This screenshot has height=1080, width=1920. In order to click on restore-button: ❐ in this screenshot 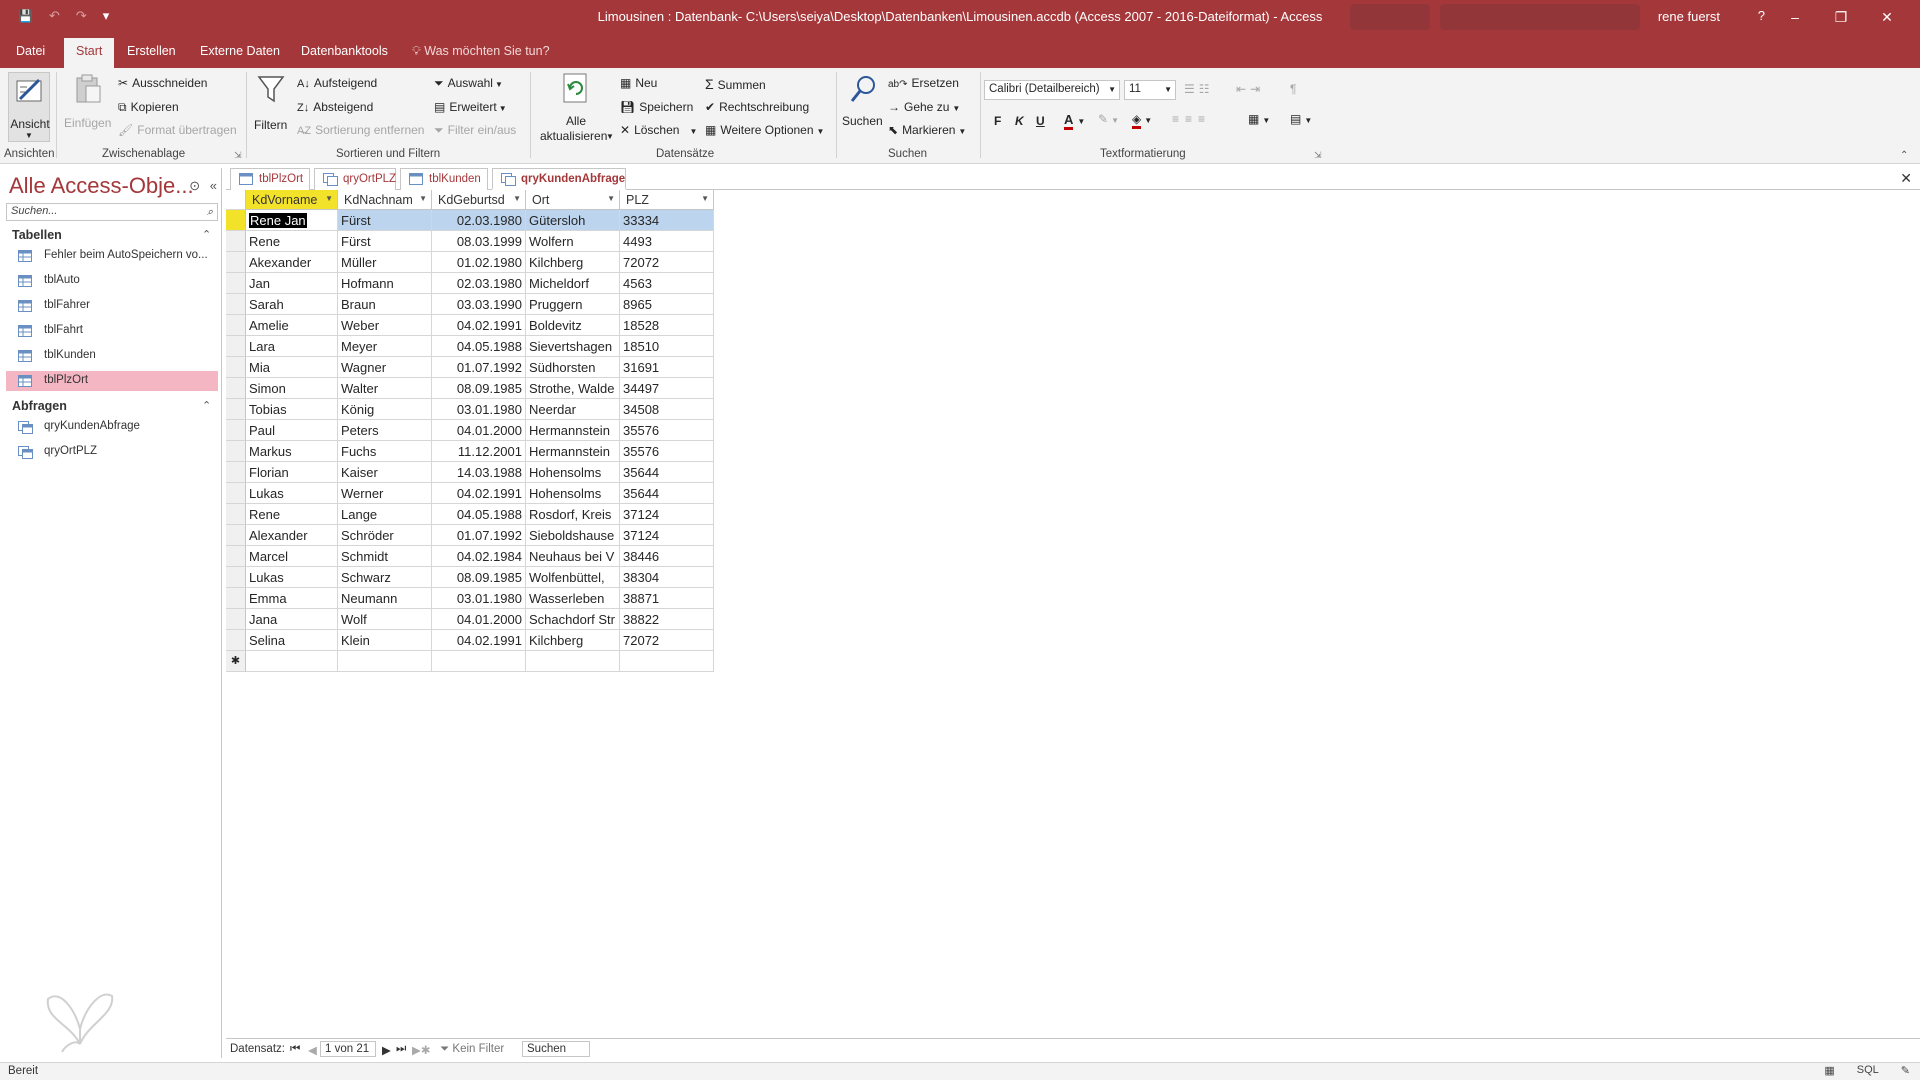, I will do `click(1841, 17)`.